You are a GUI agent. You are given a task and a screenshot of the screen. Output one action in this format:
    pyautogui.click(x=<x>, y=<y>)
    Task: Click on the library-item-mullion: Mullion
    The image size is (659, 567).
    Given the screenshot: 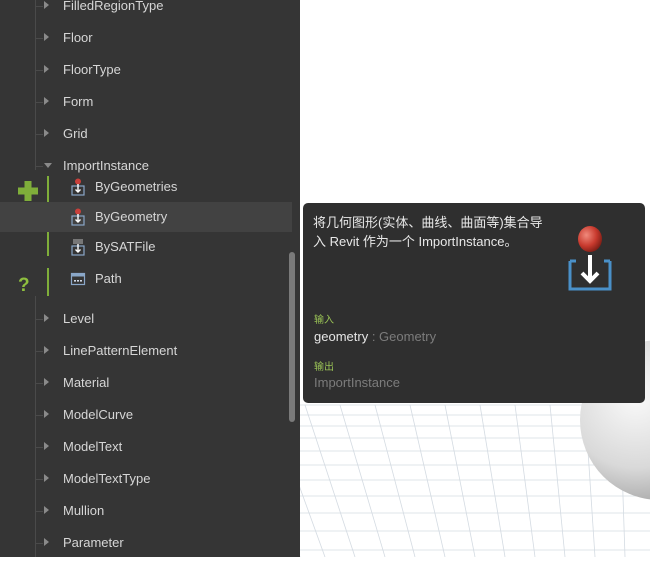 What is the action you would take?
    pyautogui.click(x=146, y=511)
    